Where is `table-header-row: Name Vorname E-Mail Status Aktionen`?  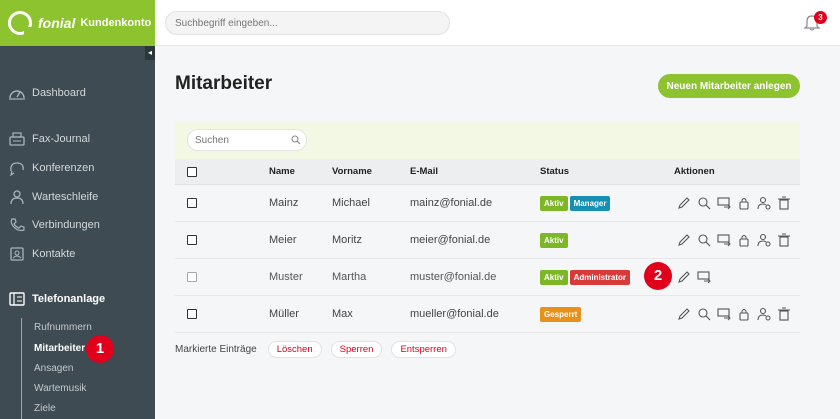
table-header-row: Name Vorname E-Mail Status Aktionen is located at coordinates (487, 172).